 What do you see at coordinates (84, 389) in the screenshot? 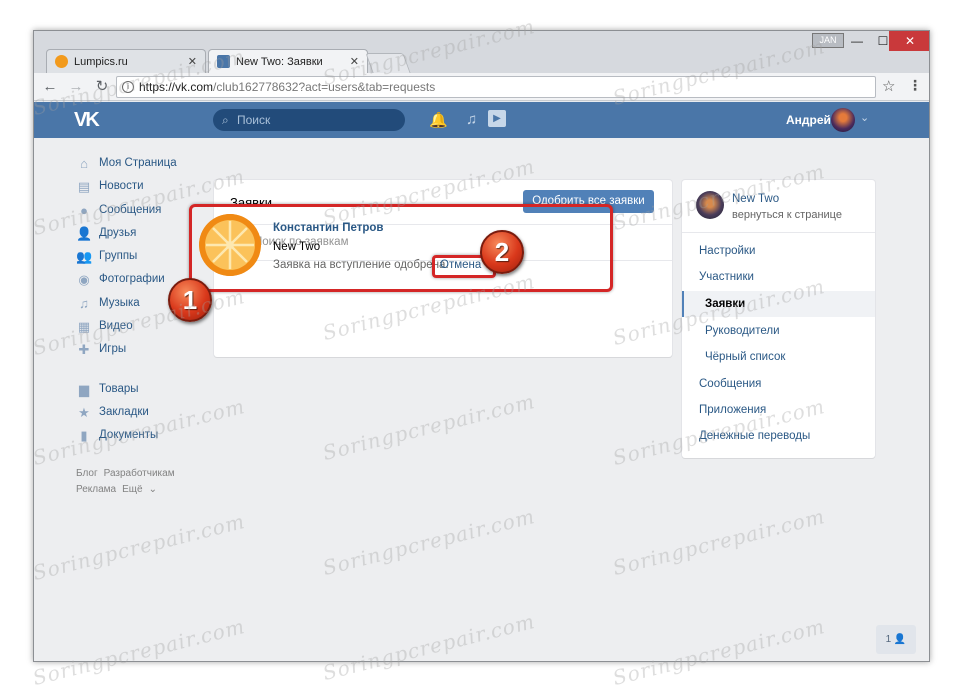
I see `bag-icon: ▆` at bounding box center [84, 389].